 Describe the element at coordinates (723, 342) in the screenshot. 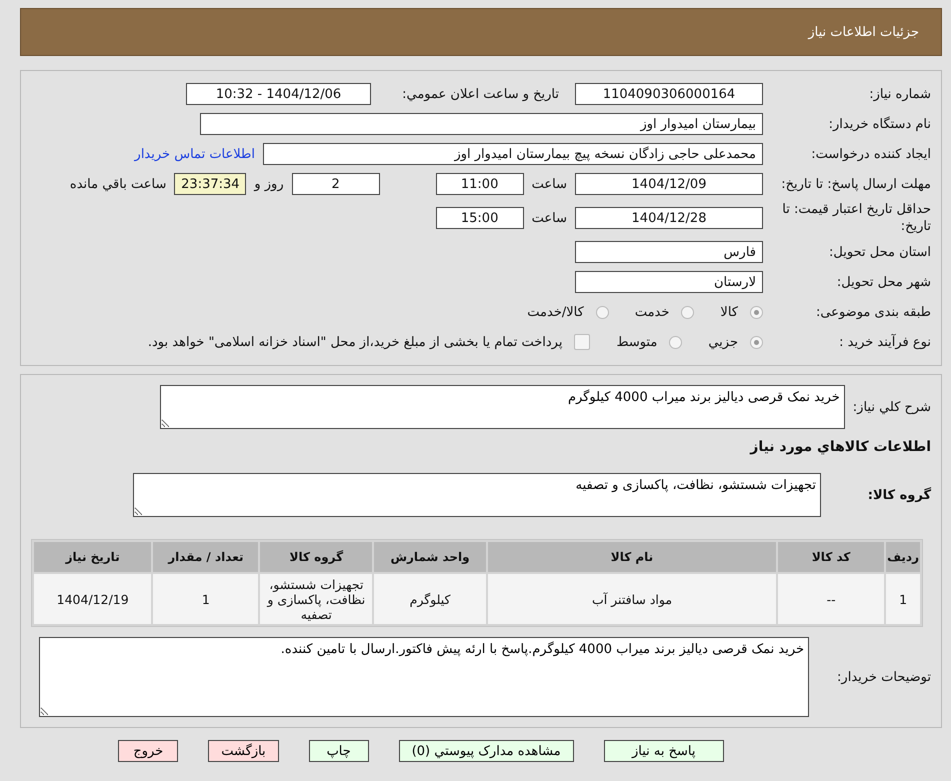

I see `option-label: جزيي` at that location.